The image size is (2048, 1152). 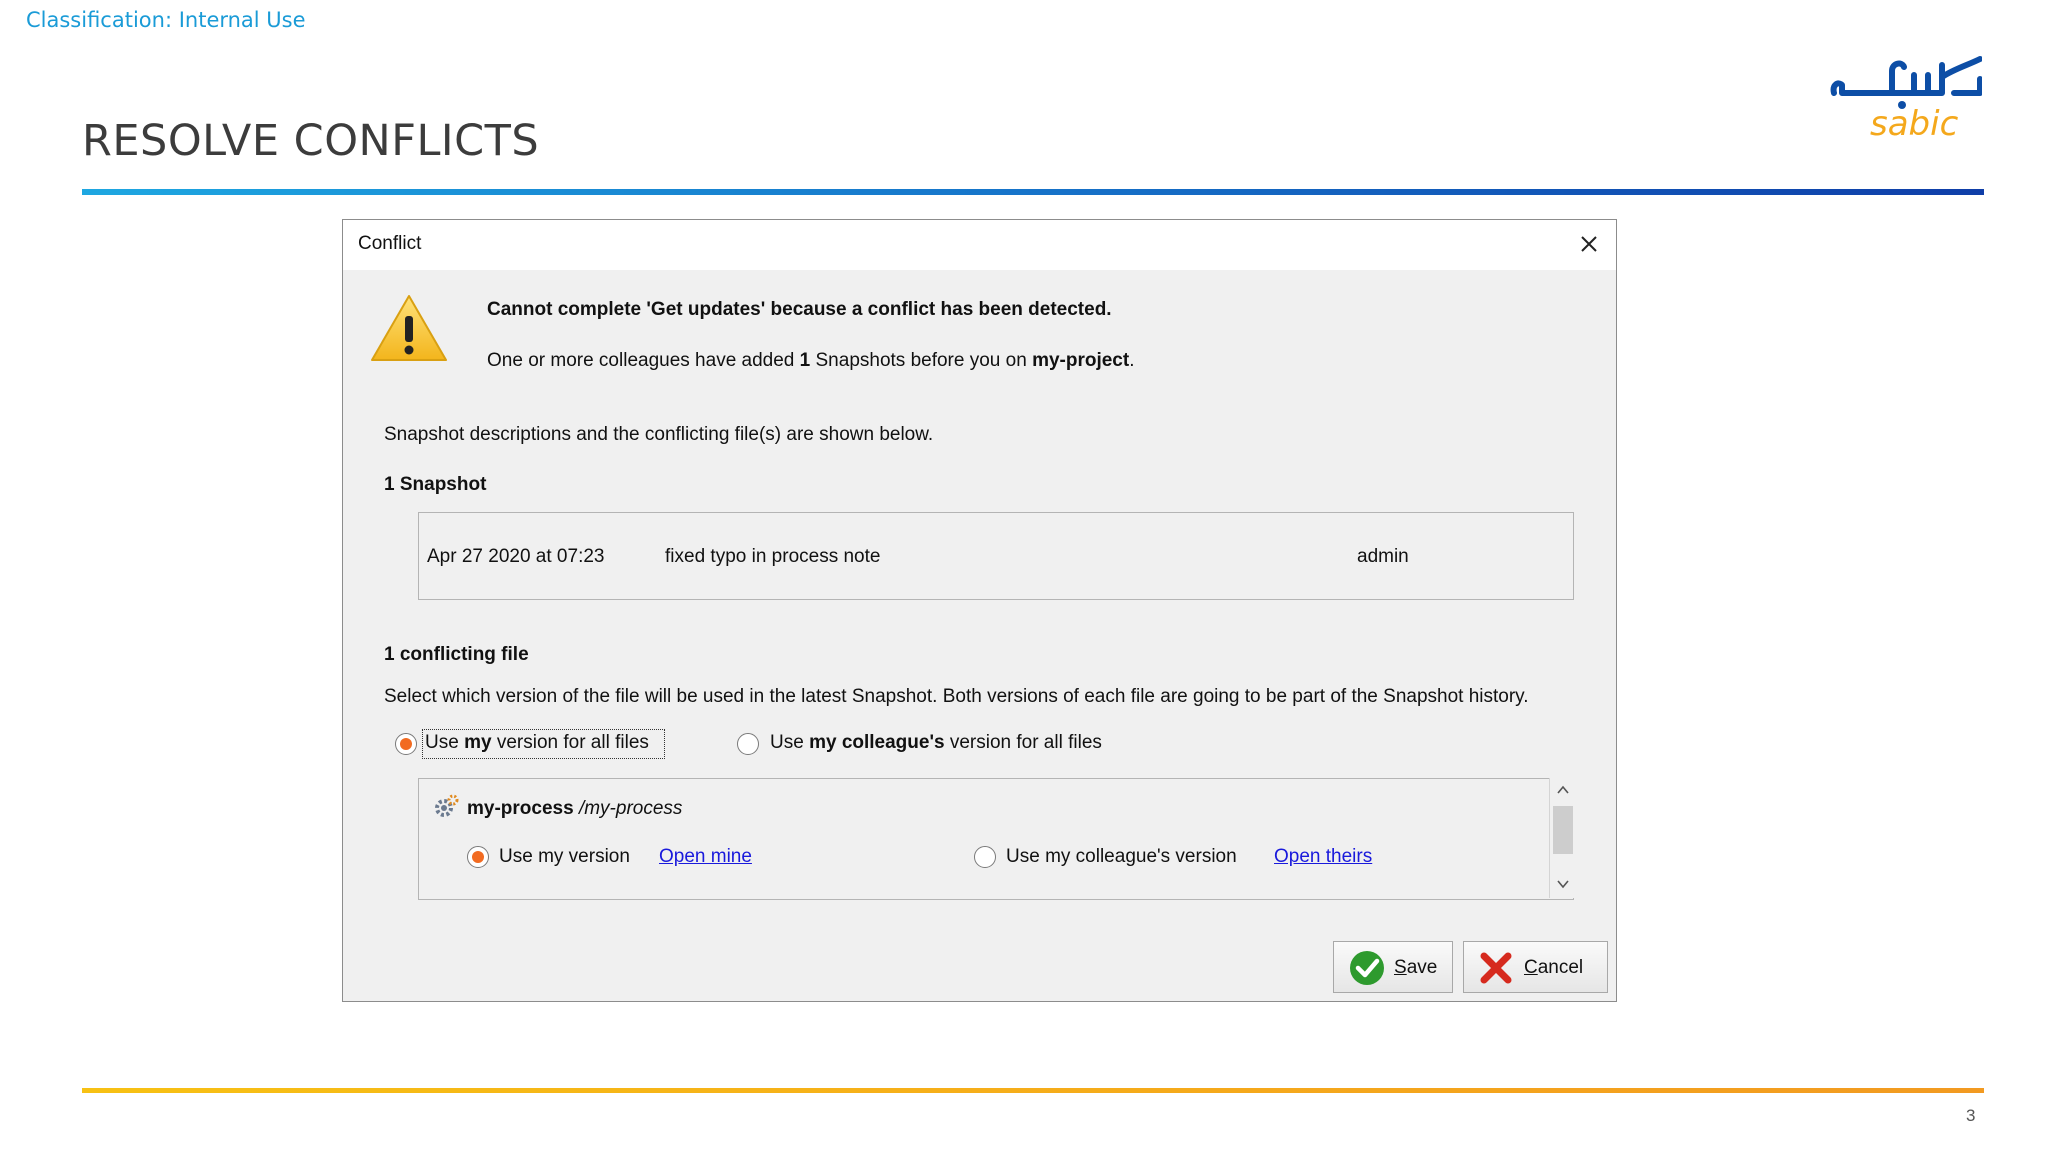 What do you see at coordinates (1416, 967) in the screenshot?
I see `save-label: Save` at bounding box center [1416, 967].